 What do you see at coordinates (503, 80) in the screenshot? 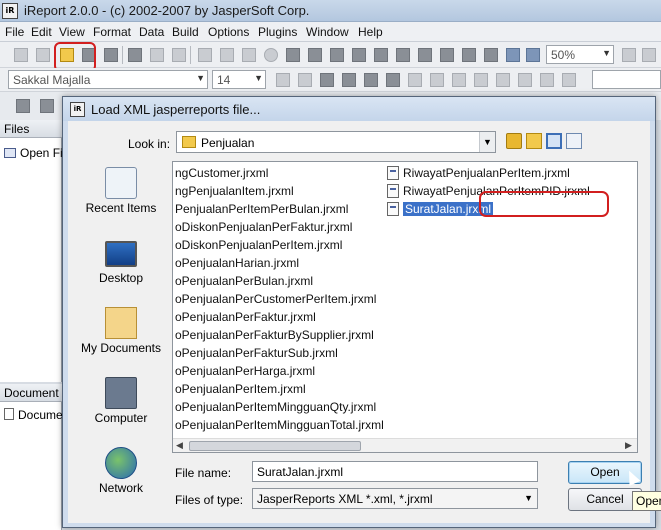
I see `align-top-icon` at bounding box center [503, 80].